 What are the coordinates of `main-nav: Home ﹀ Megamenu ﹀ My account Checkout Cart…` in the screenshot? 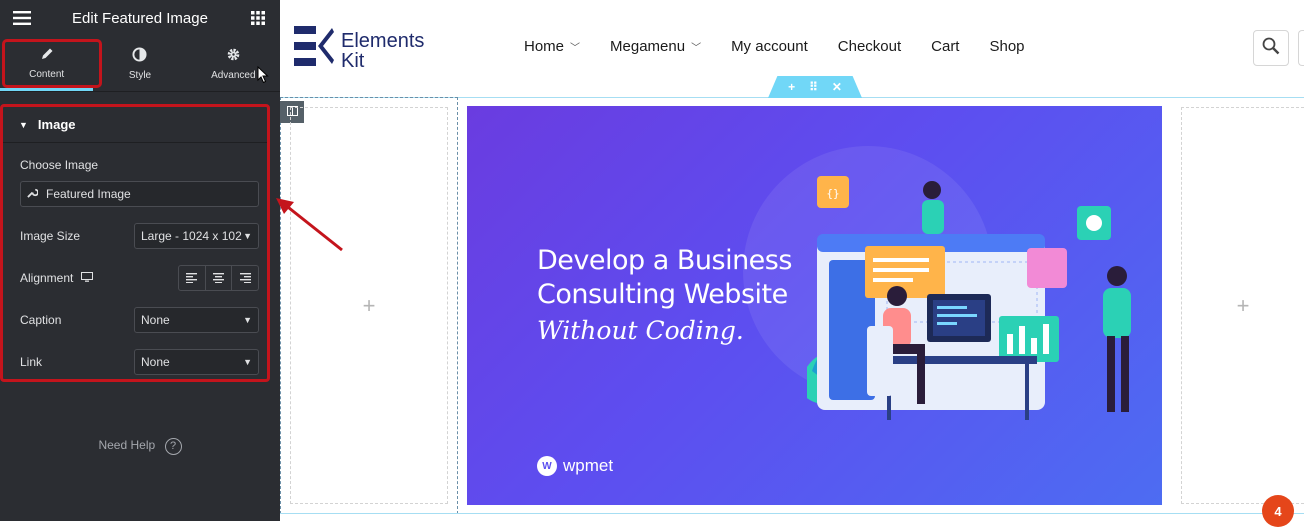 It's located at (774, 46).